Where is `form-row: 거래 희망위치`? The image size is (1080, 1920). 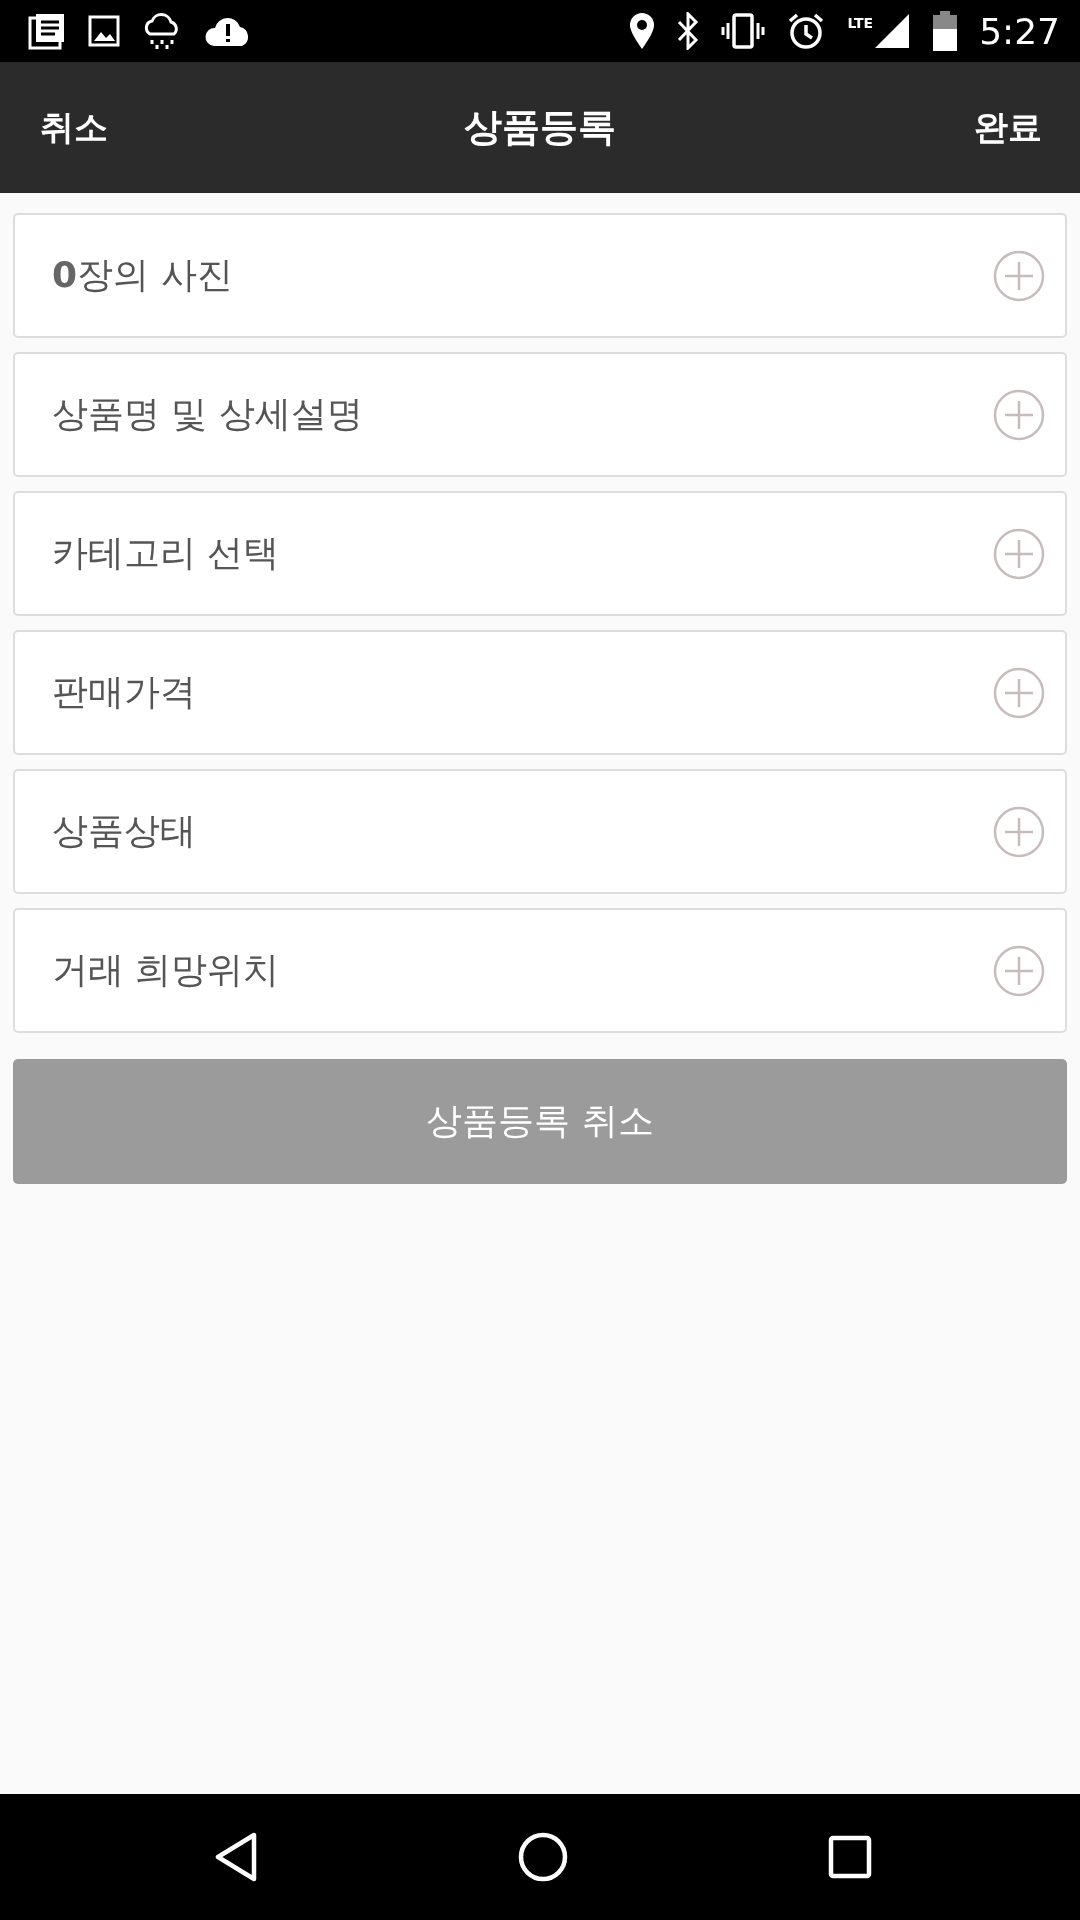
form-row: 거래 희망위치 is located at coordinates (540, 970).